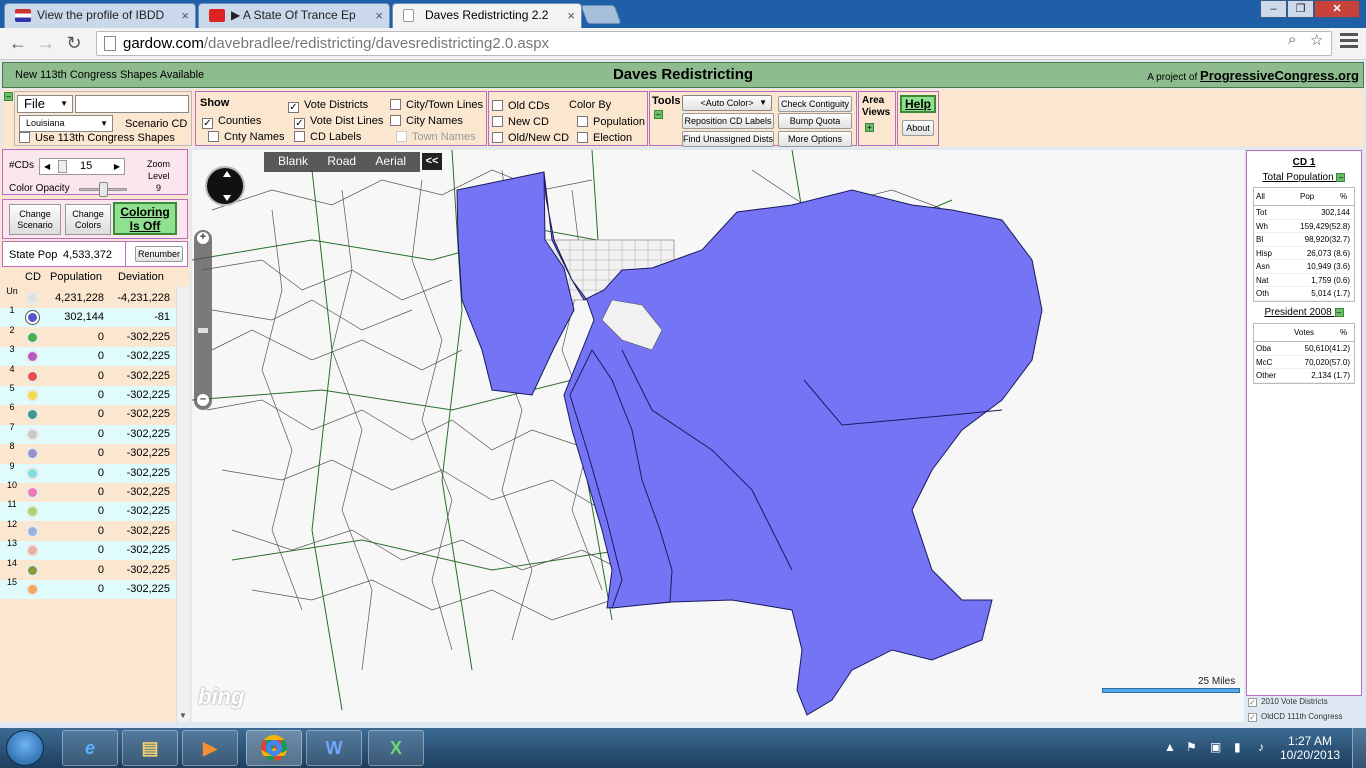  I want to click on cd-table-row: Un 4,231,228 -4,231,228, so click(88, 297).